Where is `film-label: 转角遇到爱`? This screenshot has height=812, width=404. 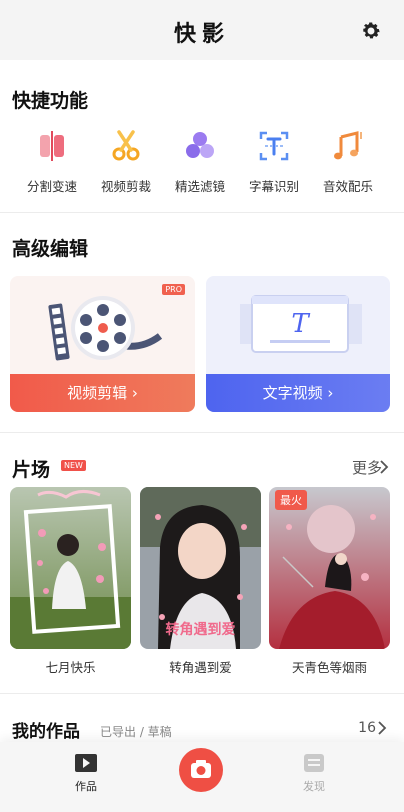
film-label: 转角遇到爱 is located at coordinates (200, 667).